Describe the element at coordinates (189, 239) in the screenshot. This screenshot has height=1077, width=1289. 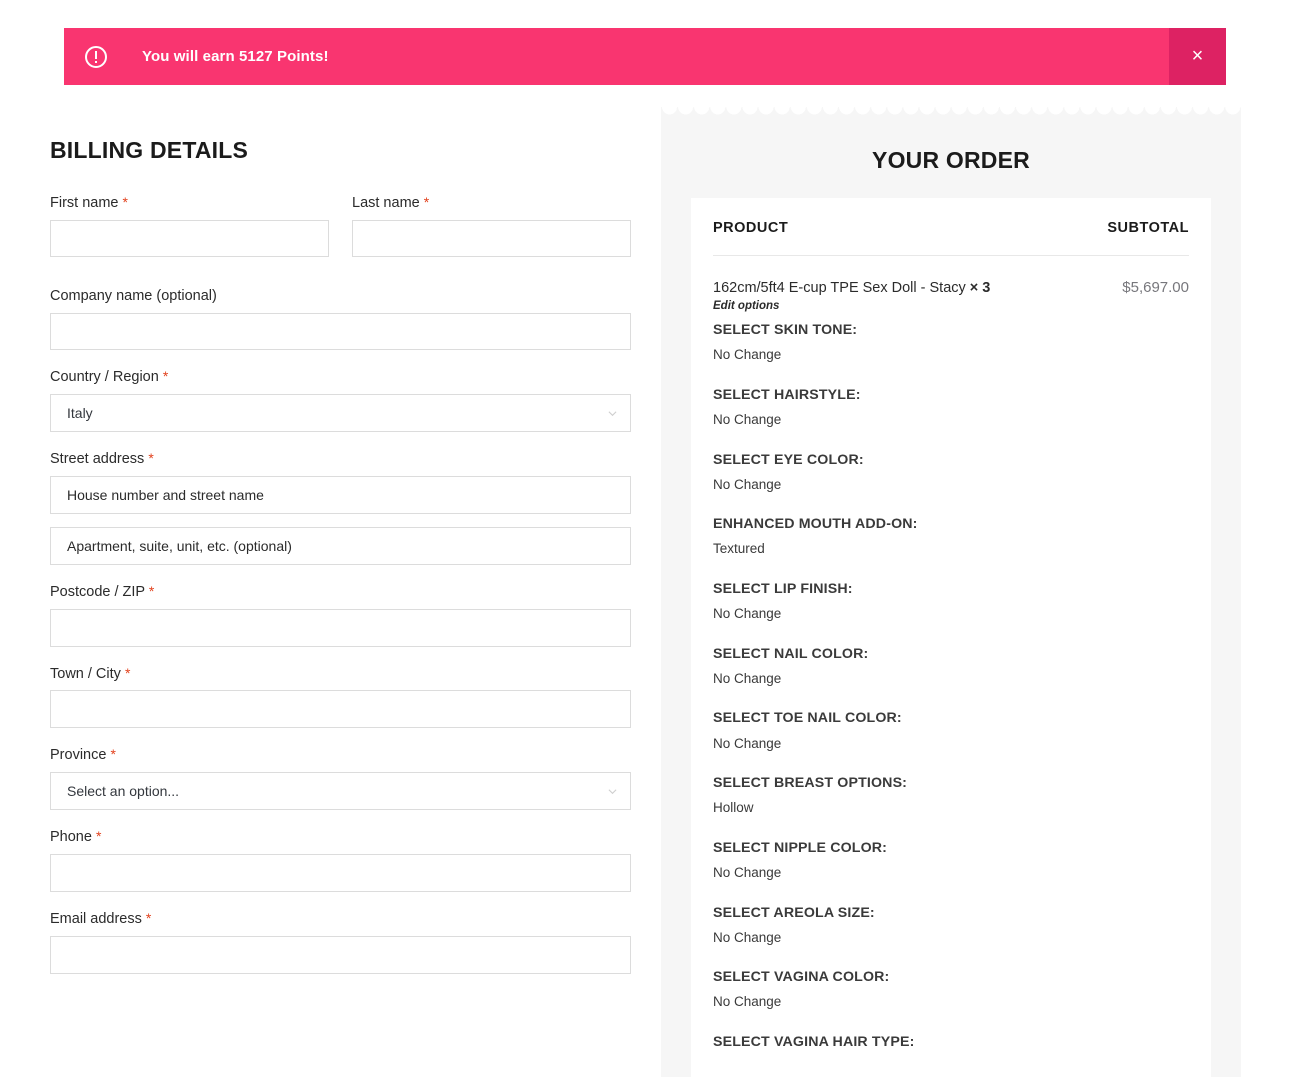
I see `first-name-input` at that location.